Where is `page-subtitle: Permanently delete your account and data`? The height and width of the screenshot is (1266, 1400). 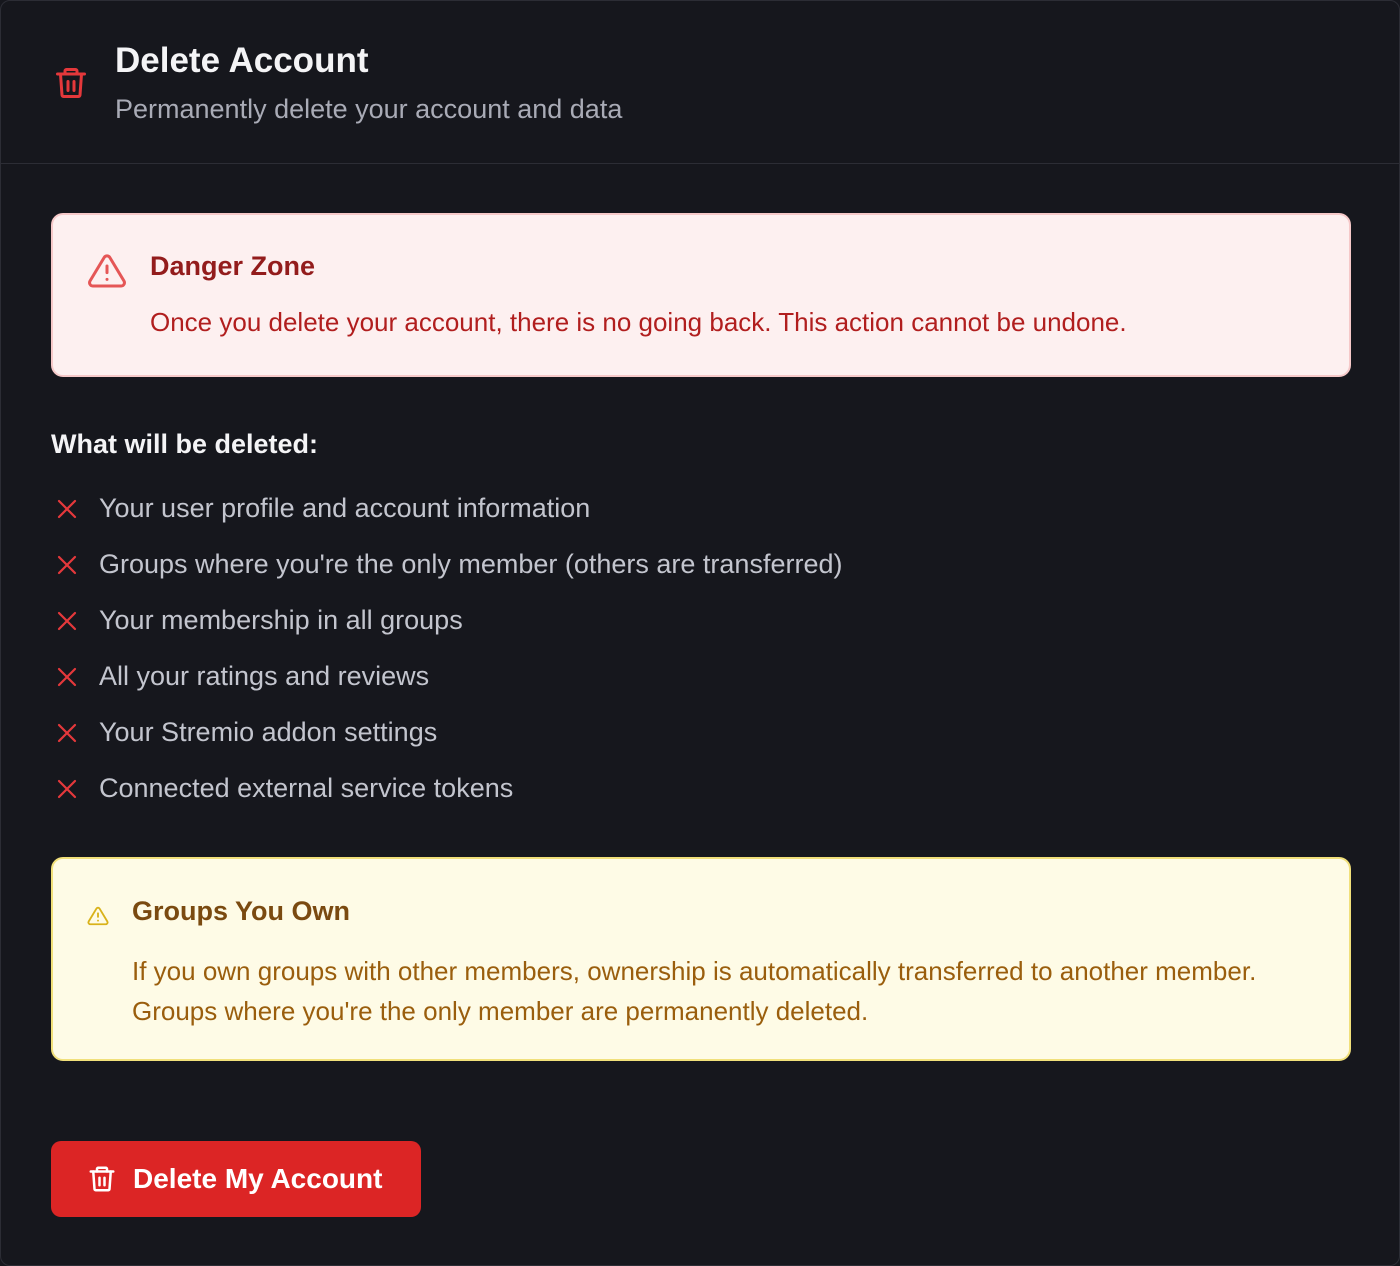
page-subtitle: Permanently delete your account and data is located at coordinates (369, 109).